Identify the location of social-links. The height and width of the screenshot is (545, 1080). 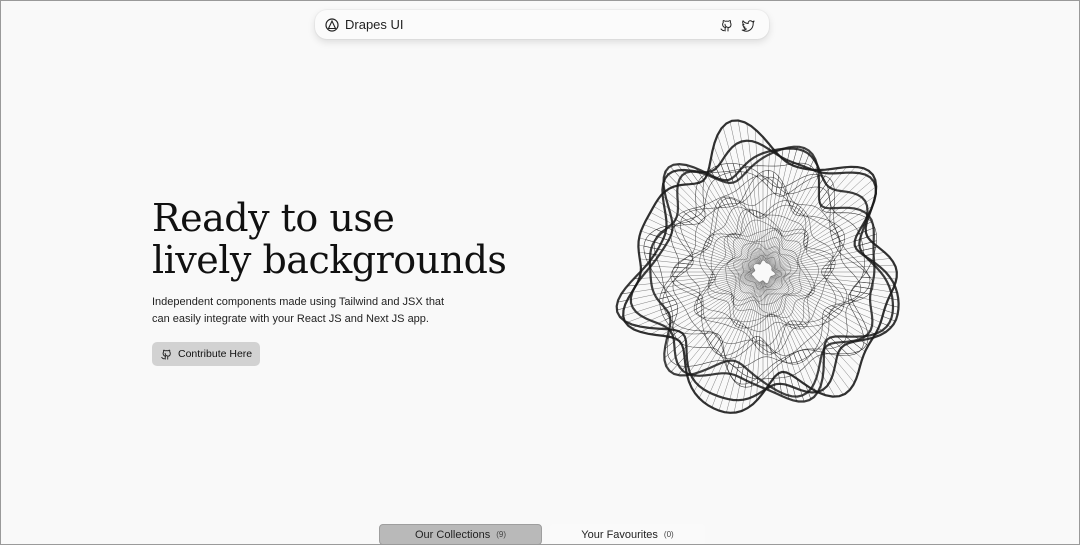
(737, 25).